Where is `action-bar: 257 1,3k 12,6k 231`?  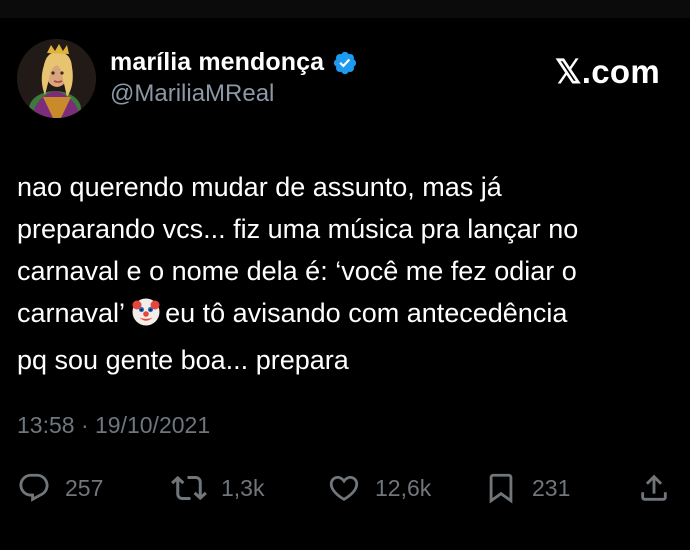
action-bar: 257 1,3k 12,6k 231 is located at coordinates (345, 488).